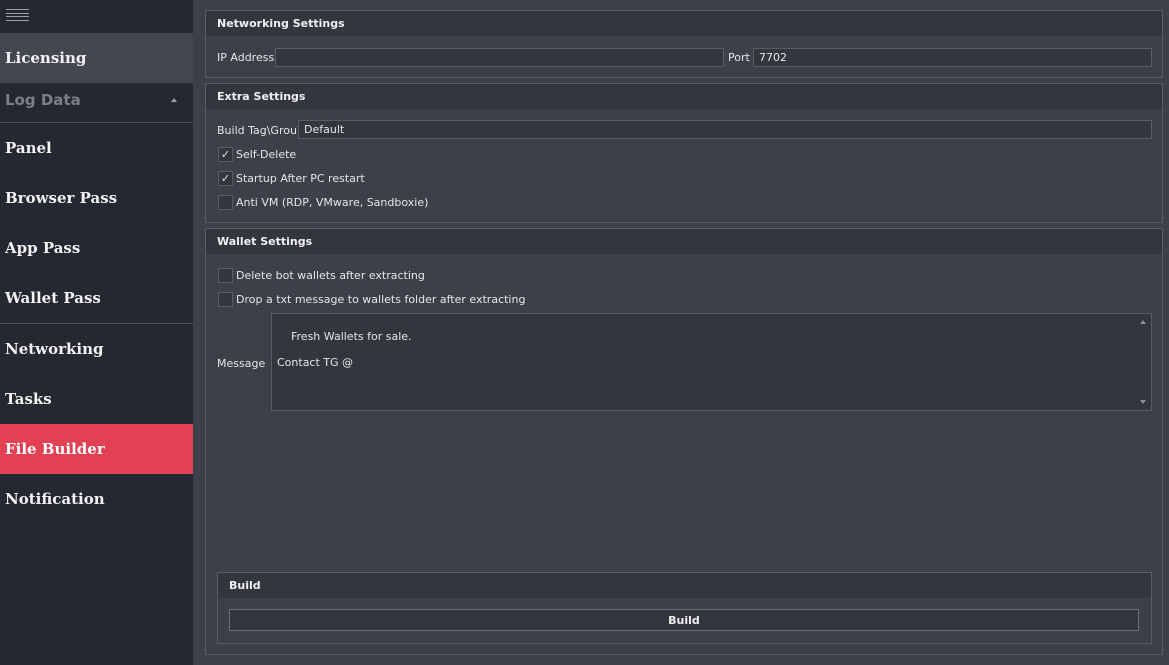 The image size is (1169, 665). What do you see at coordinates (330, 275) in the screenshot?
I see `delete-wallets-label: Delete bot wallets after extracting` at bounding box center [330, 275].